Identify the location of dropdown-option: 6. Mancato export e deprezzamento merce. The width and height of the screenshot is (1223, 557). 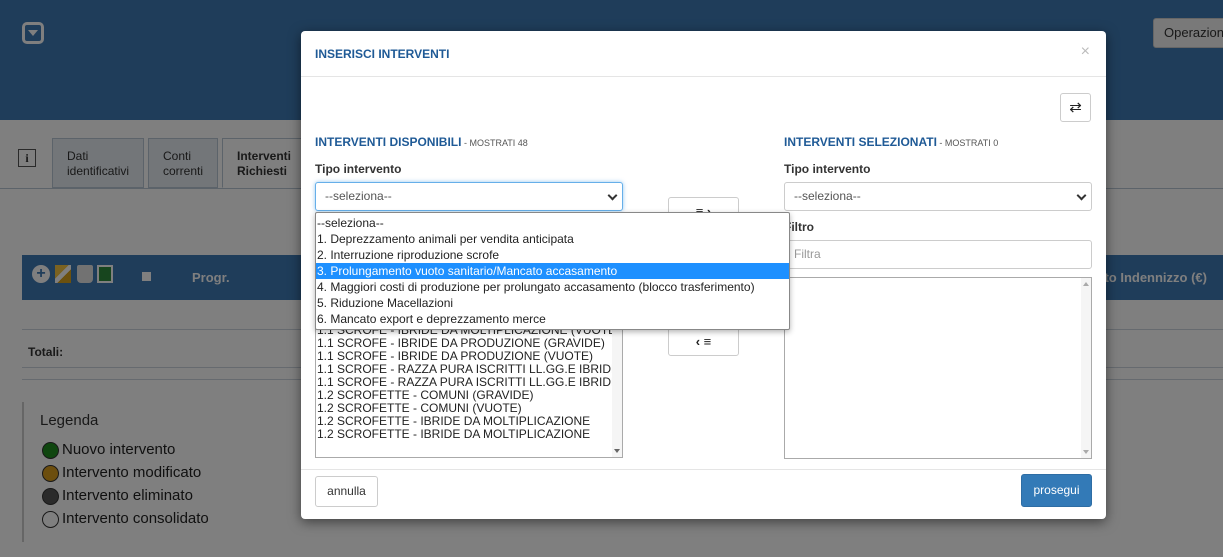
(552, 319).